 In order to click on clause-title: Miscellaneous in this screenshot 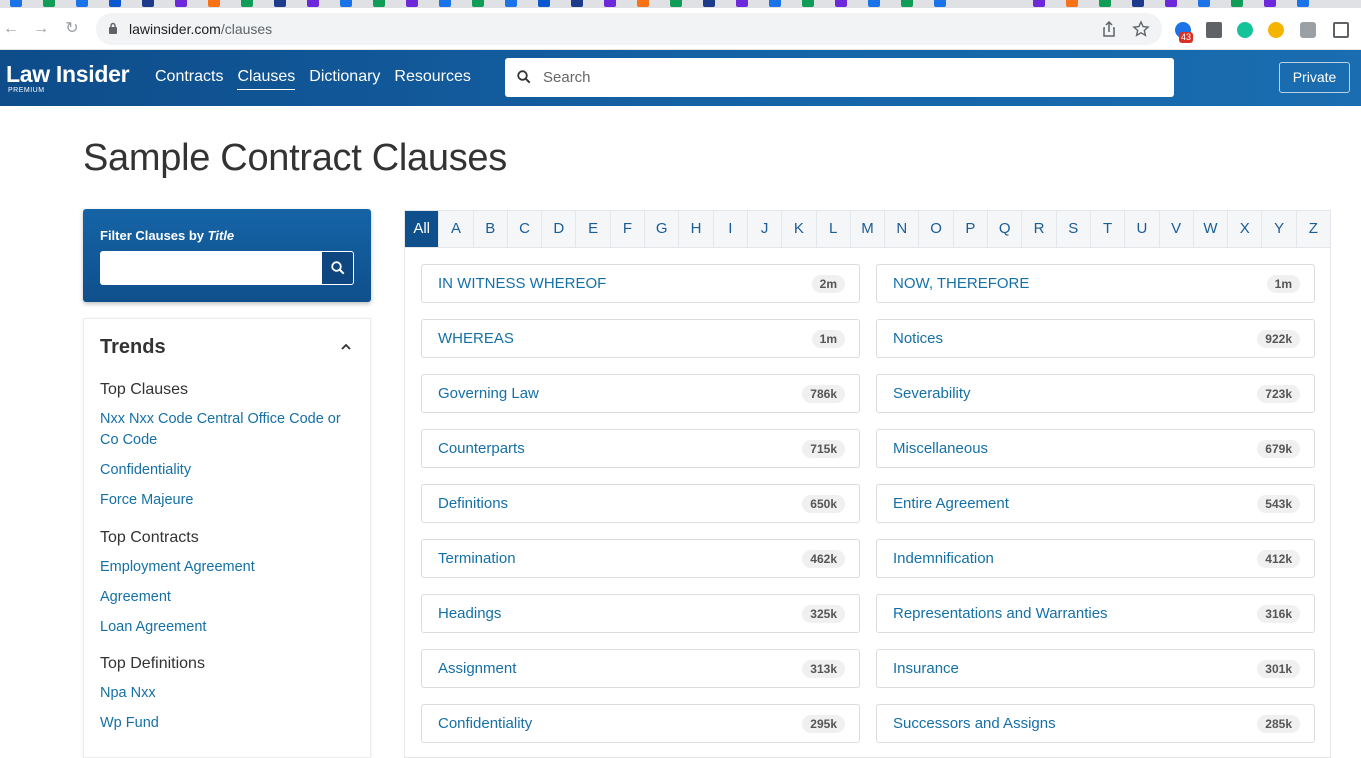, I will do `click(940, 448)`.